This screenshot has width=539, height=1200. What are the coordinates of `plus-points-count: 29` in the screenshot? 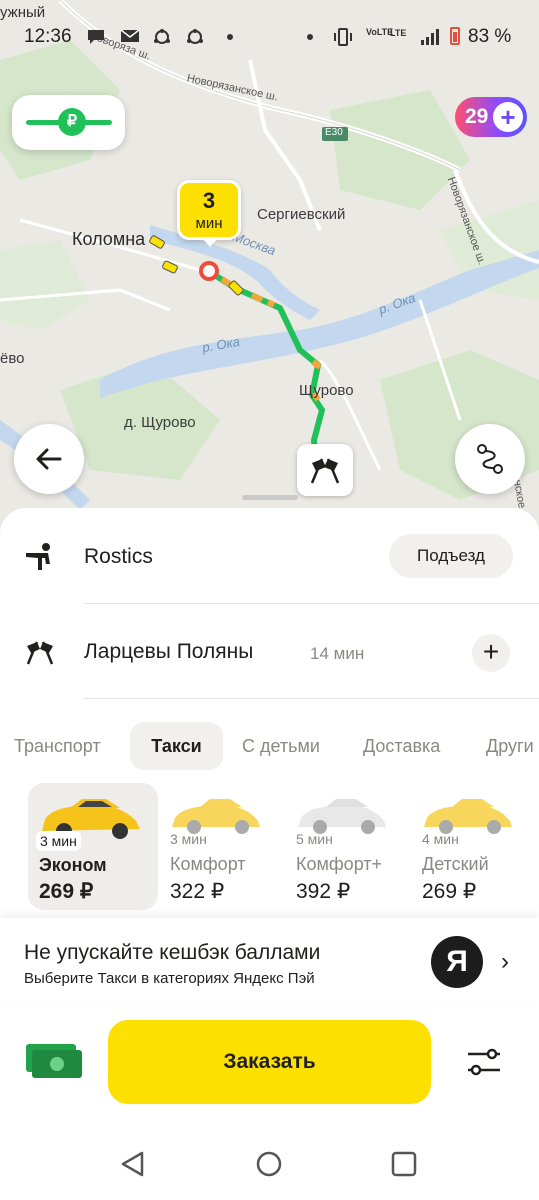 It's located at (477, 116).